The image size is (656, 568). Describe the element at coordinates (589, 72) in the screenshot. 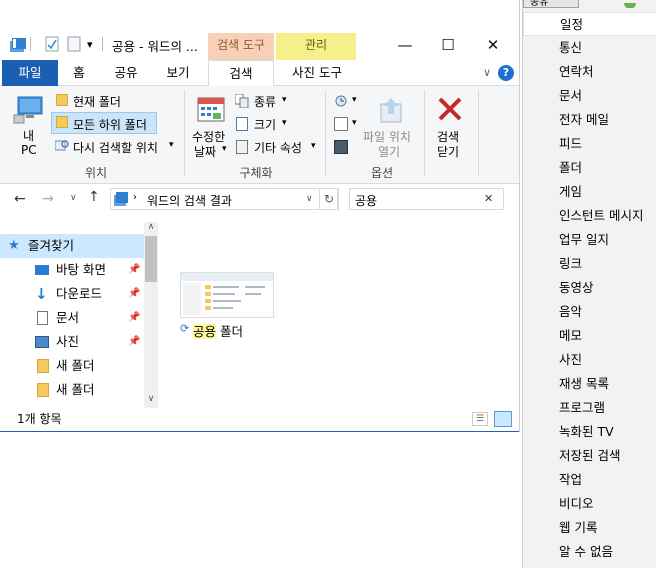

I see `menu-item: 연락처` at that location.